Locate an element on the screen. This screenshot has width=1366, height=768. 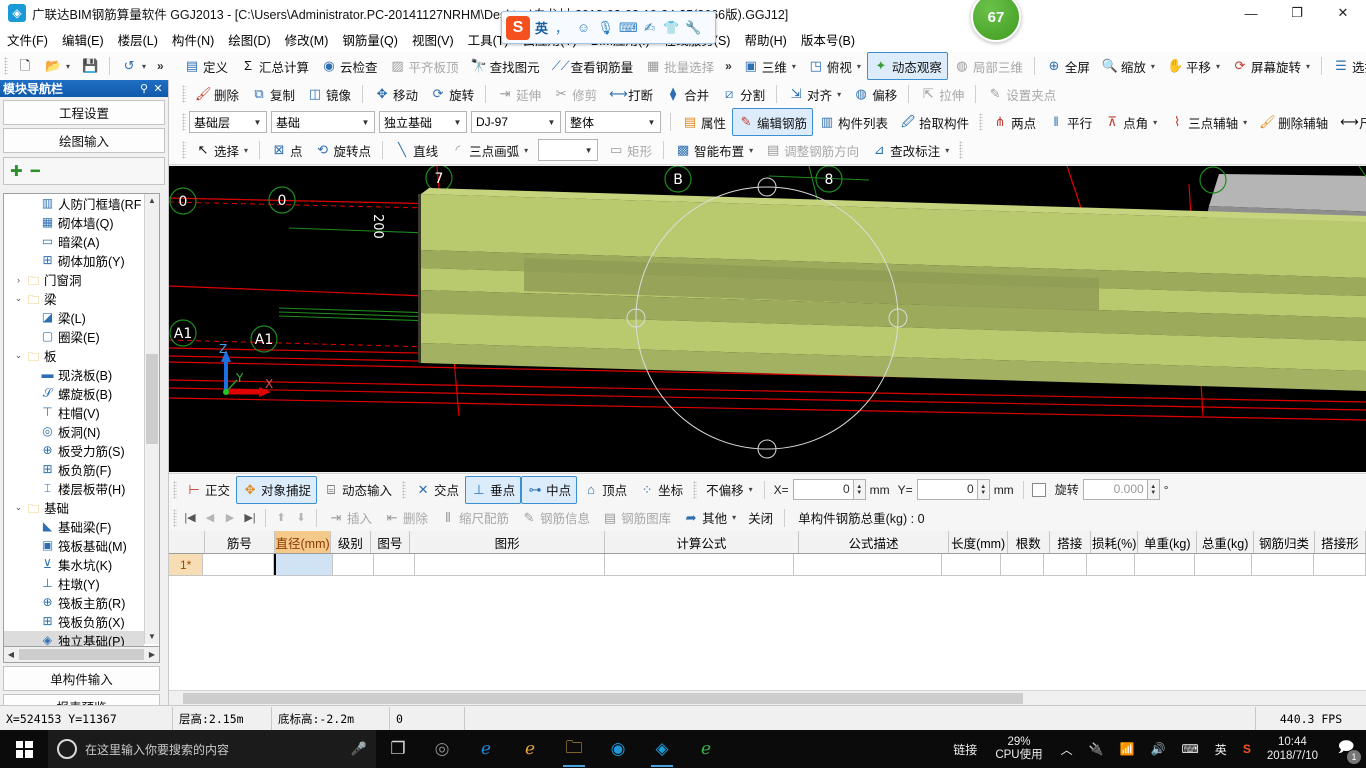
tree-item-6: ◪ 梁(L) is located at coordinates (74, 317).